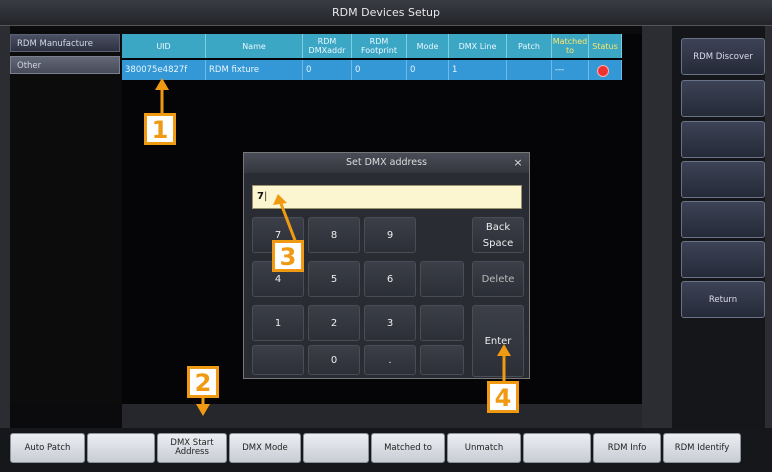 The width and height of the screenshot is (772, 472). Describe the element at coordinates (504, 350) in the screenshot. I see `arrow-4-head` at that location.